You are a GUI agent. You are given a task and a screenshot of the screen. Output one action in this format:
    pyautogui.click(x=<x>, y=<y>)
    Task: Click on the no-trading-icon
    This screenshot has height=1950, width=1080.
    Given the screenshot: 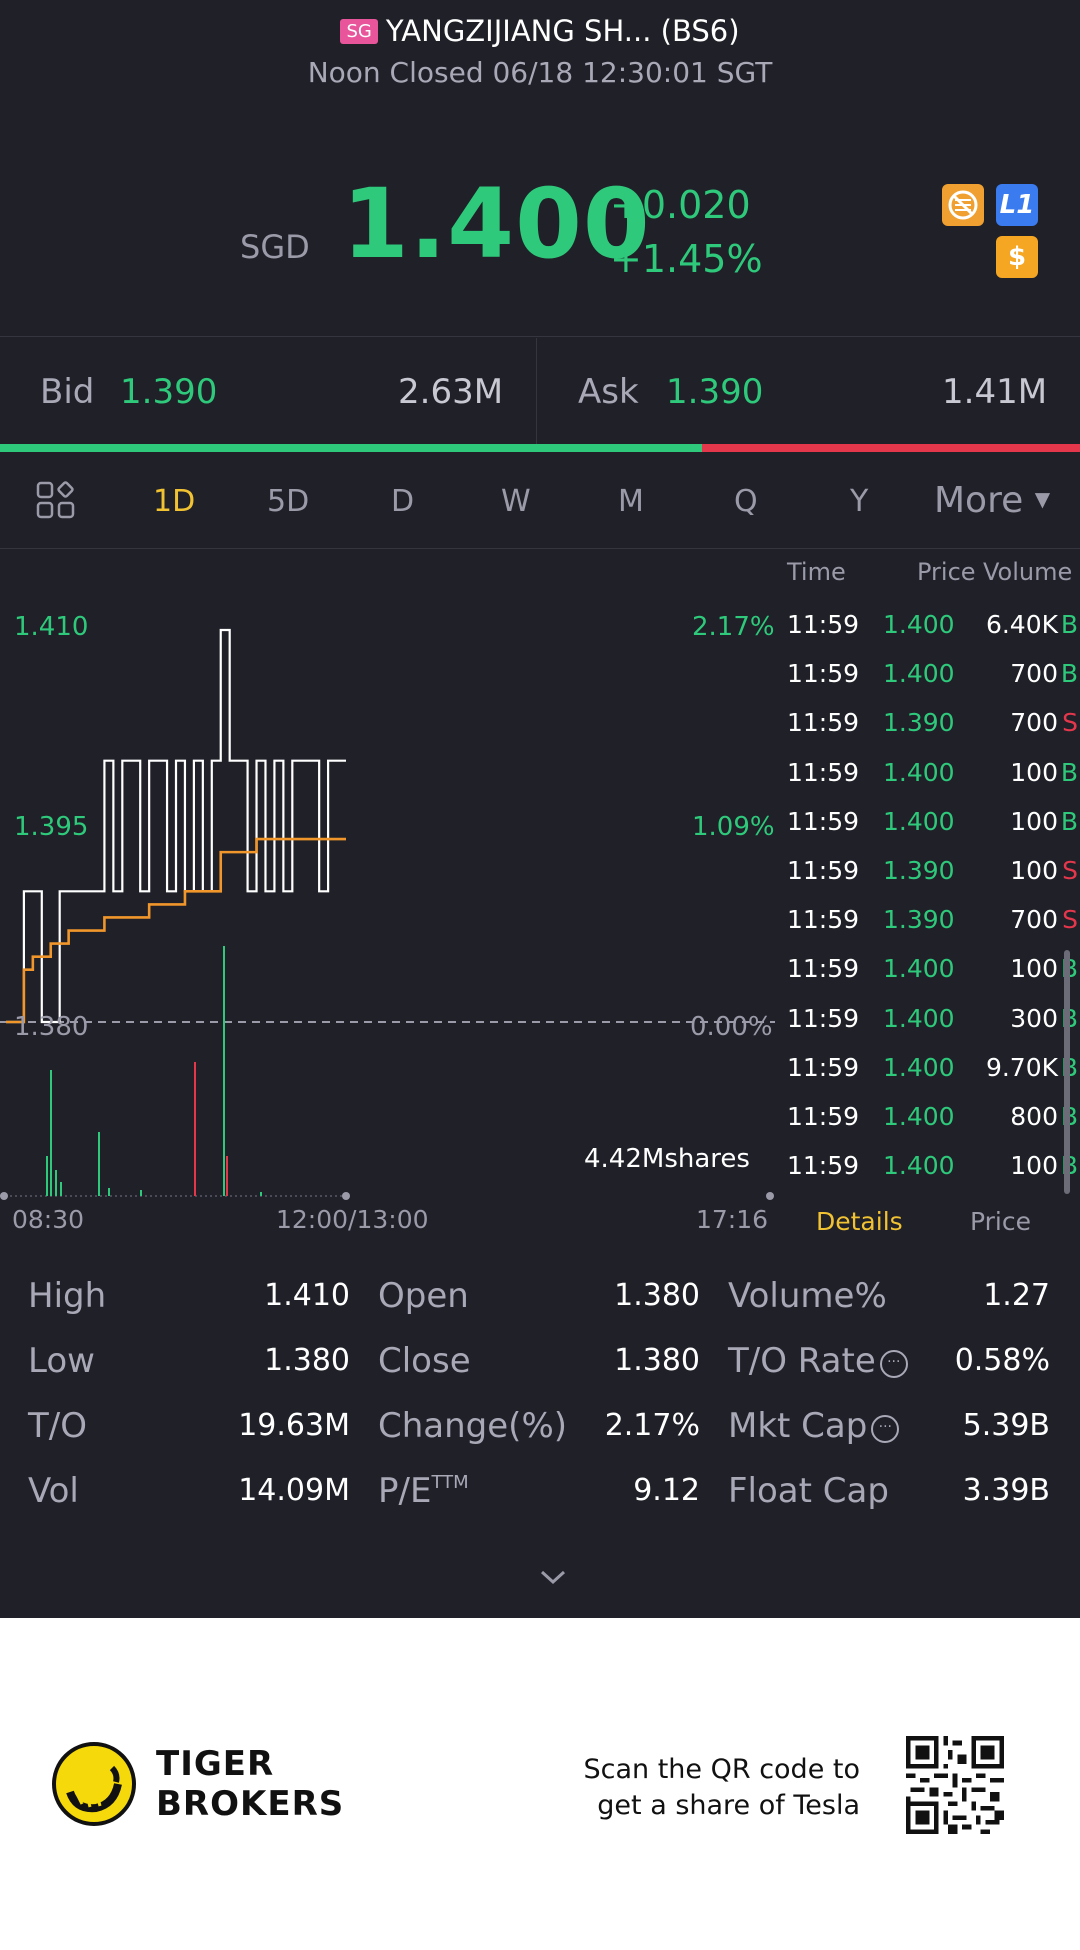 What is the action you would take?
    pyautogui.click(x=963, y=205)
    